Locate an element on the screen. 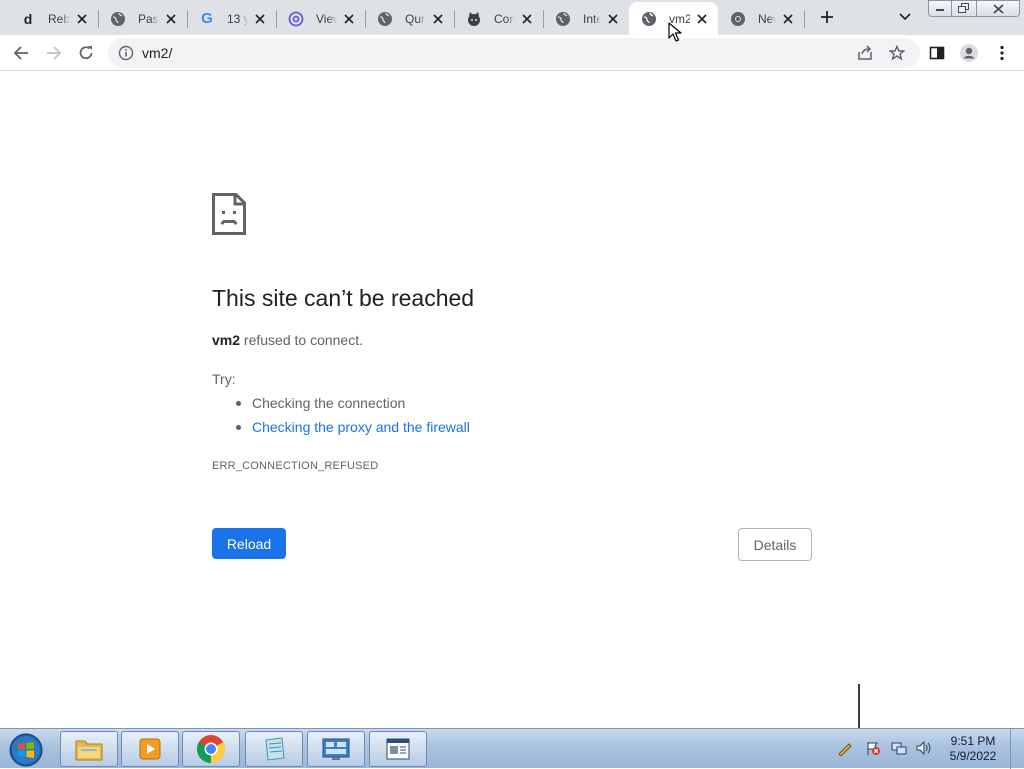 Image resolution: width=1024 pixels, height=769 pixels. tab-com: Com is located at coordinates (498, 18).